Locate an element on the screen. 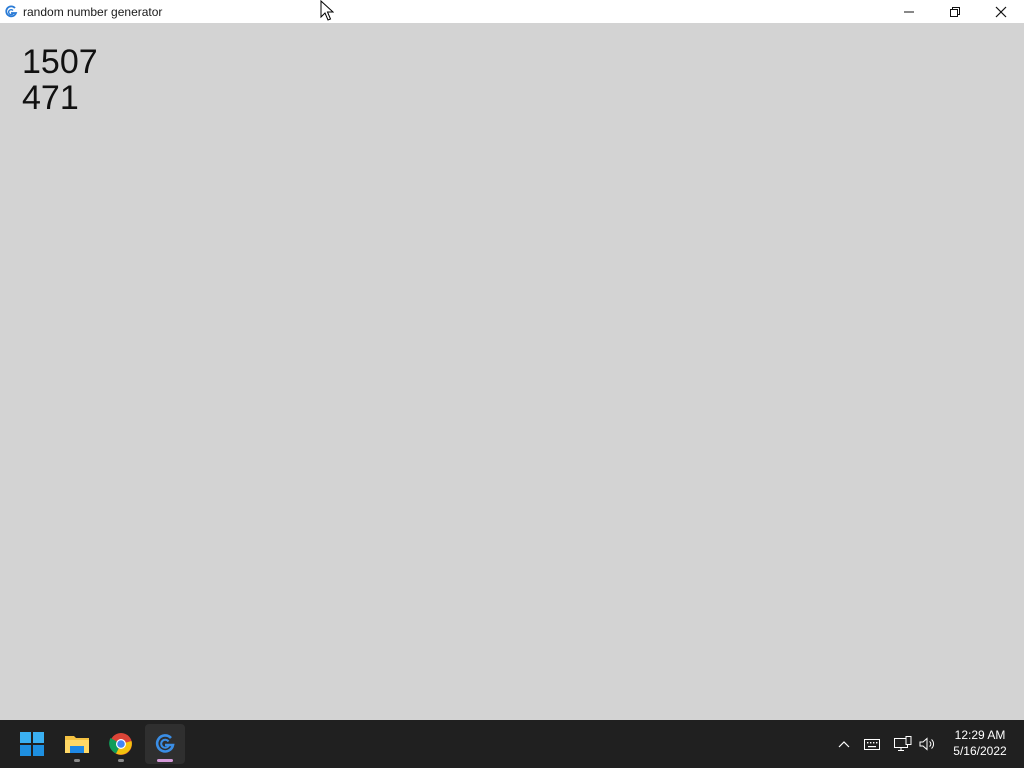  start-button is located at coordinates (32, 744).